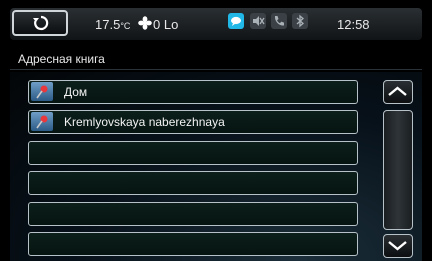  Describe the element at coordinates (236, 21) in the screenshot. I see `chat-icon` at that location.